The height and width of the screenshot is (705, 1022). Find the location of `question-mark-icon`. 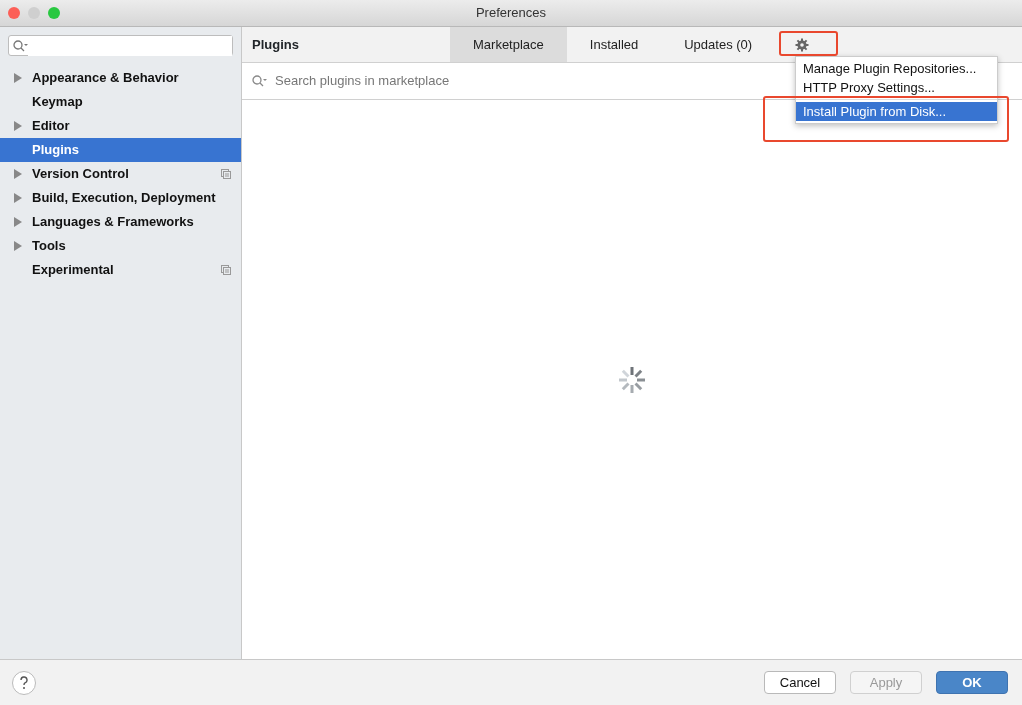

question-mark-icon is located at coordinates (24, 682).